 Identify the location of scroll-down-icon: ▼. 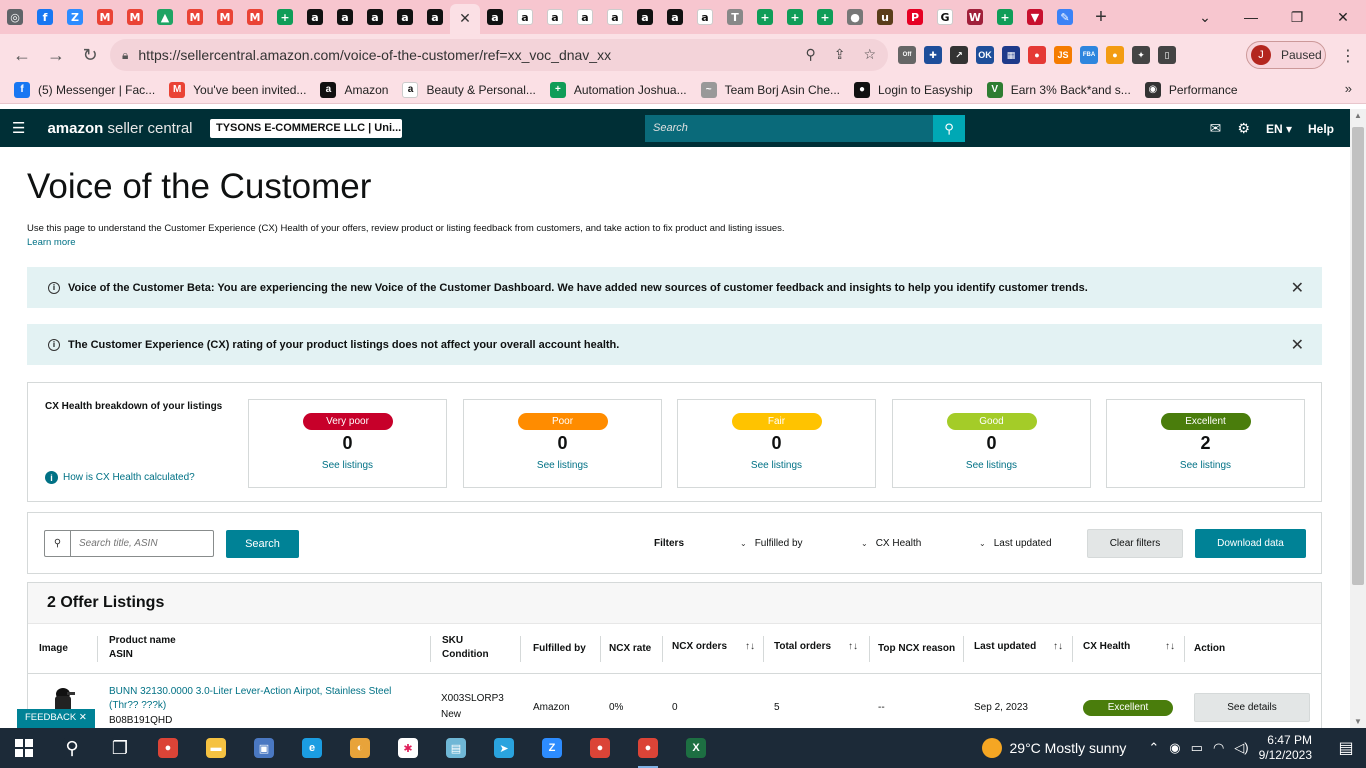
(1358, 721).